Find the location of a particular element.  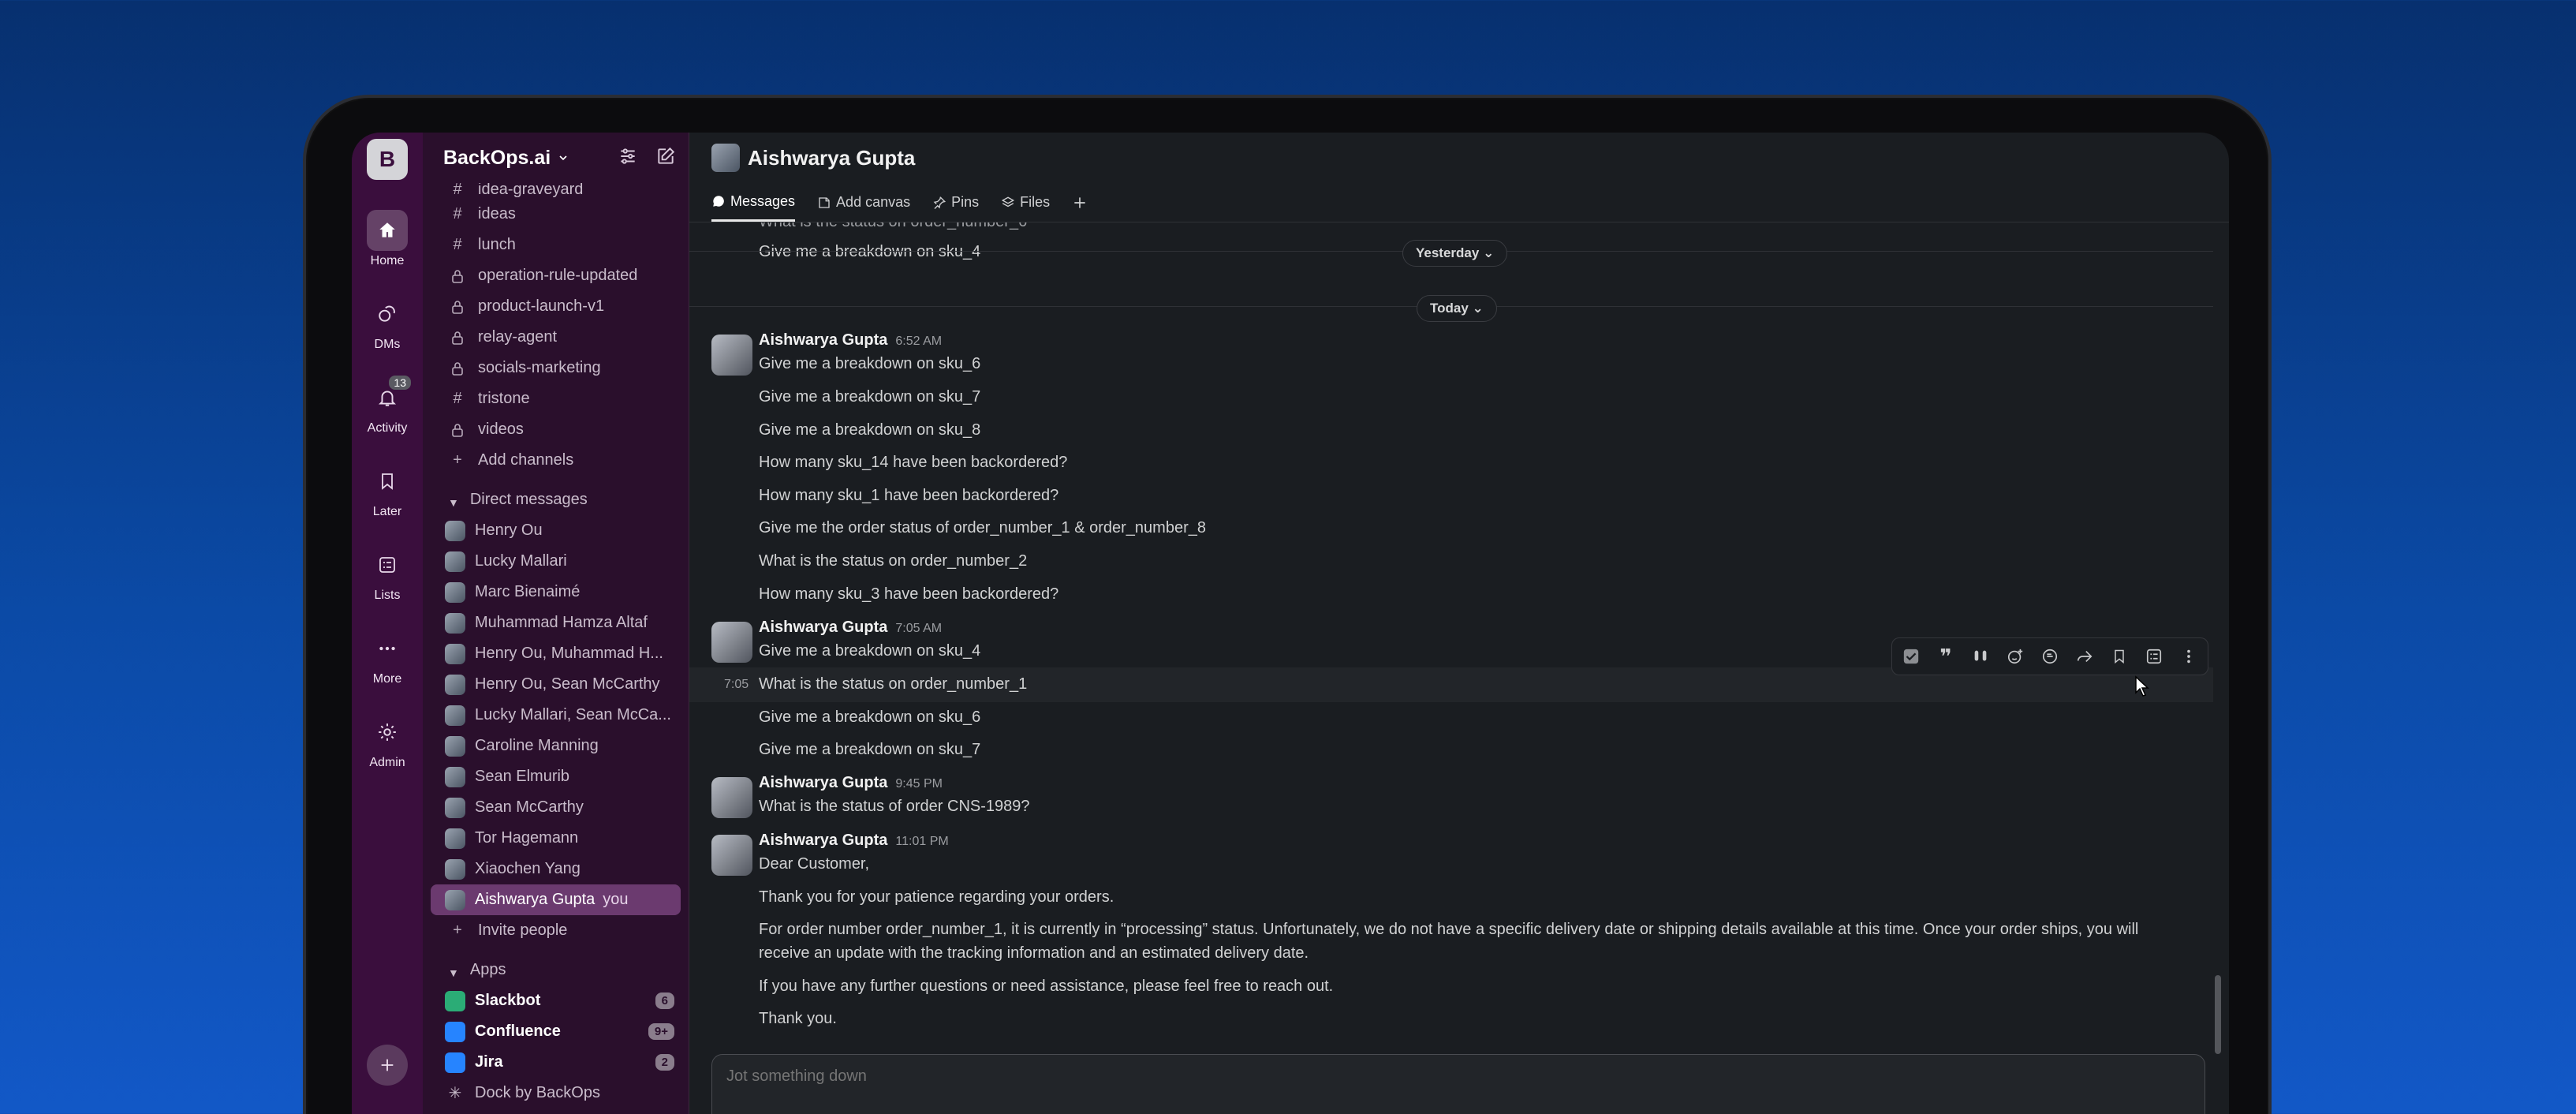

more-actions-icon is located at coordinates (2189, 656).